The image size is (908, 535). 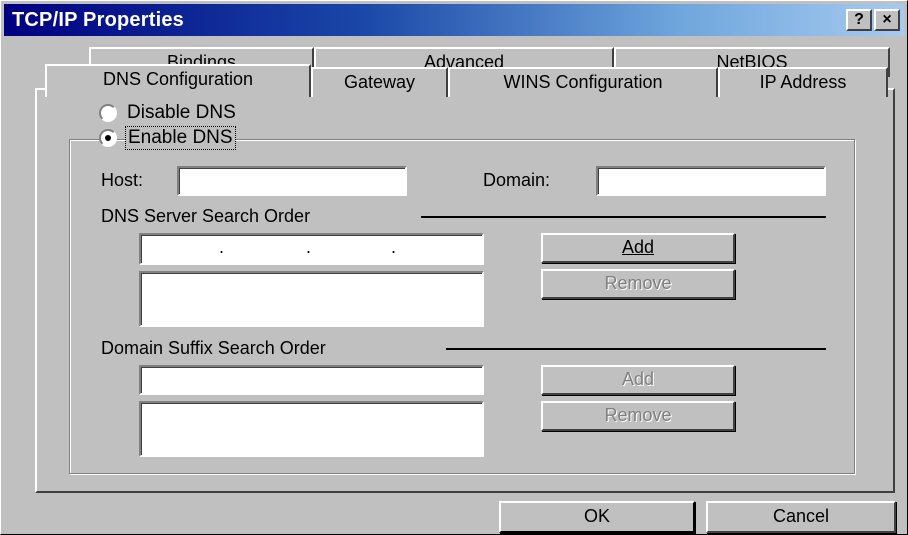 I want to click on tab-label: IP Address, so click(x=803, y=82).